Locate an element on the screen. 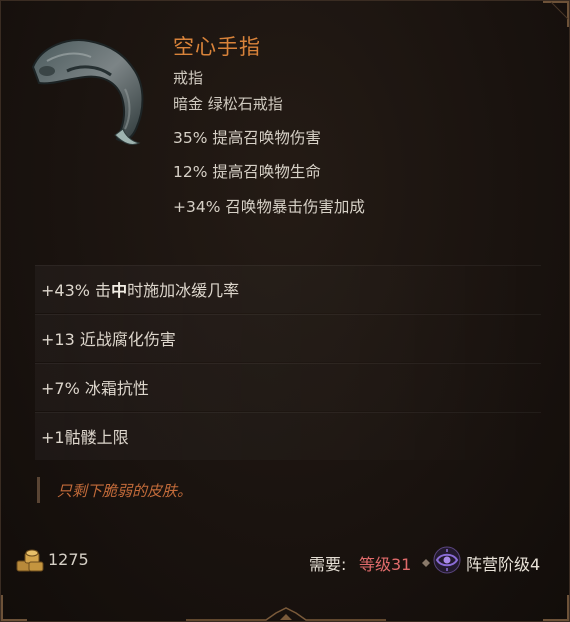  affix-text: +43% 击中时施加冰缓几率 is located at coordinates (140, 290).